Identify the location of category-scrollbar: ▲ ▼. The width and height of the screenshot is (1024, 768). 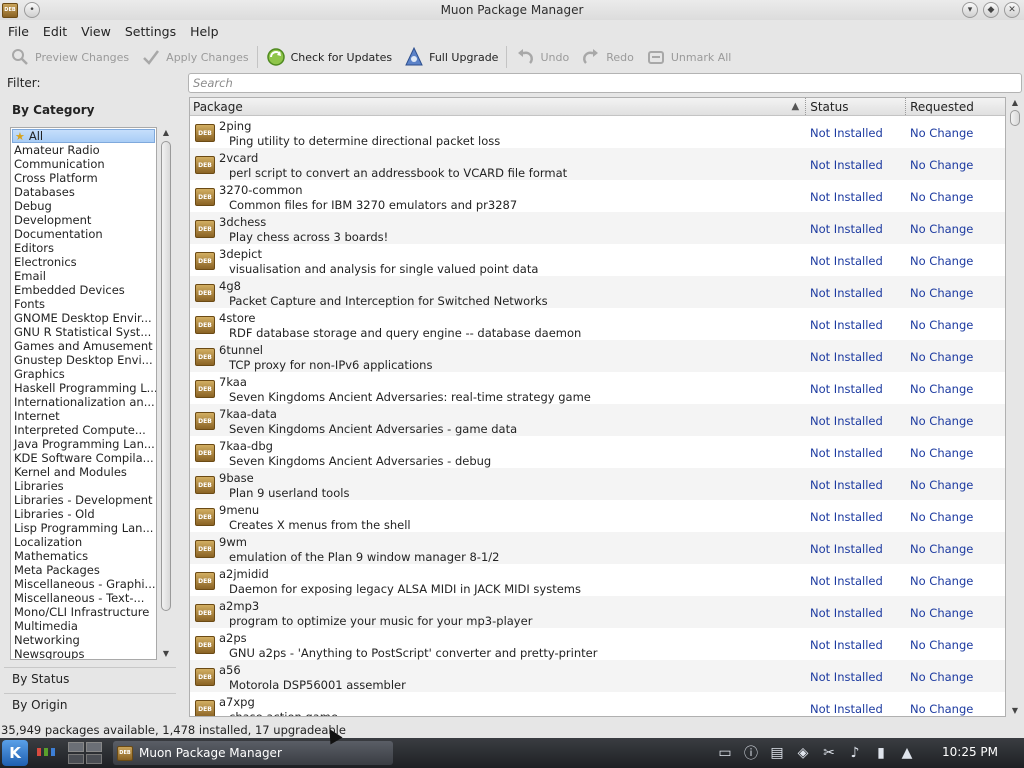
(166, 393).